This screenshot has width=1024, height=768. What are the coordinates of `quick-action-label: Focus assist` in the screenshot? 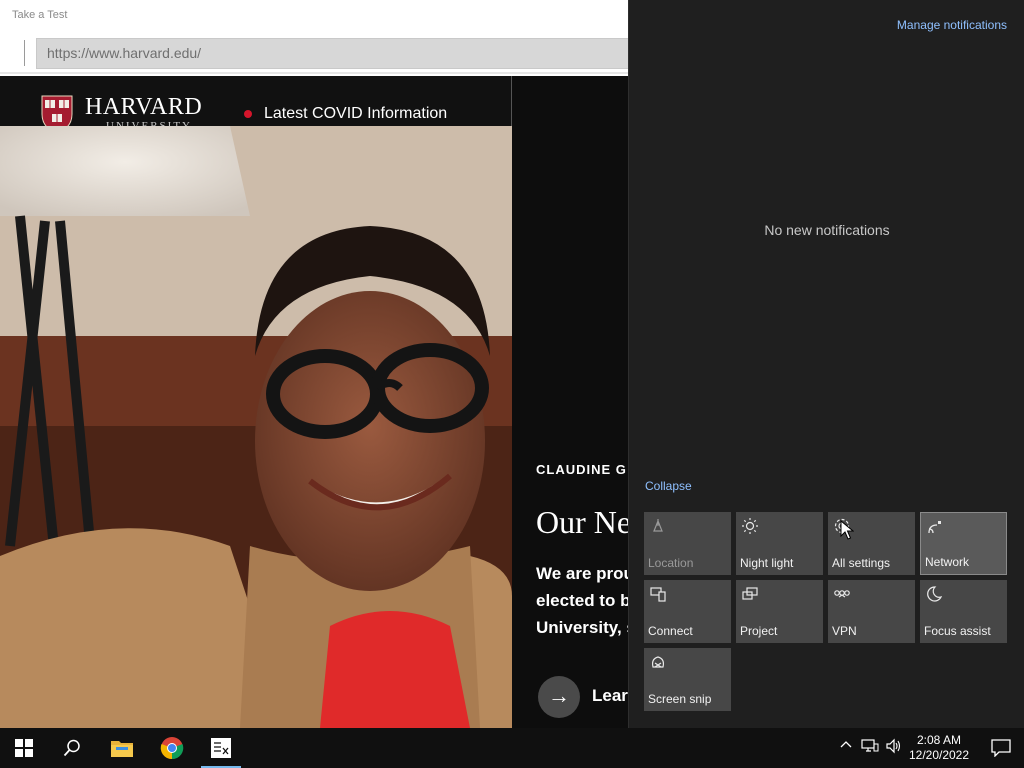 It's located at (957, 631).